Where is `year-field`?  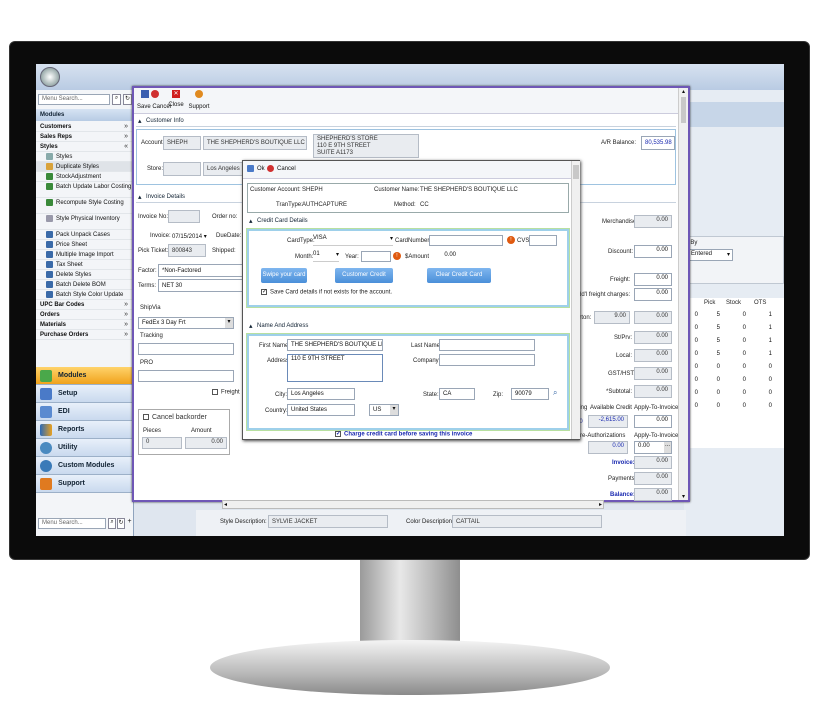 year-field is located at coordinates (376, 256).